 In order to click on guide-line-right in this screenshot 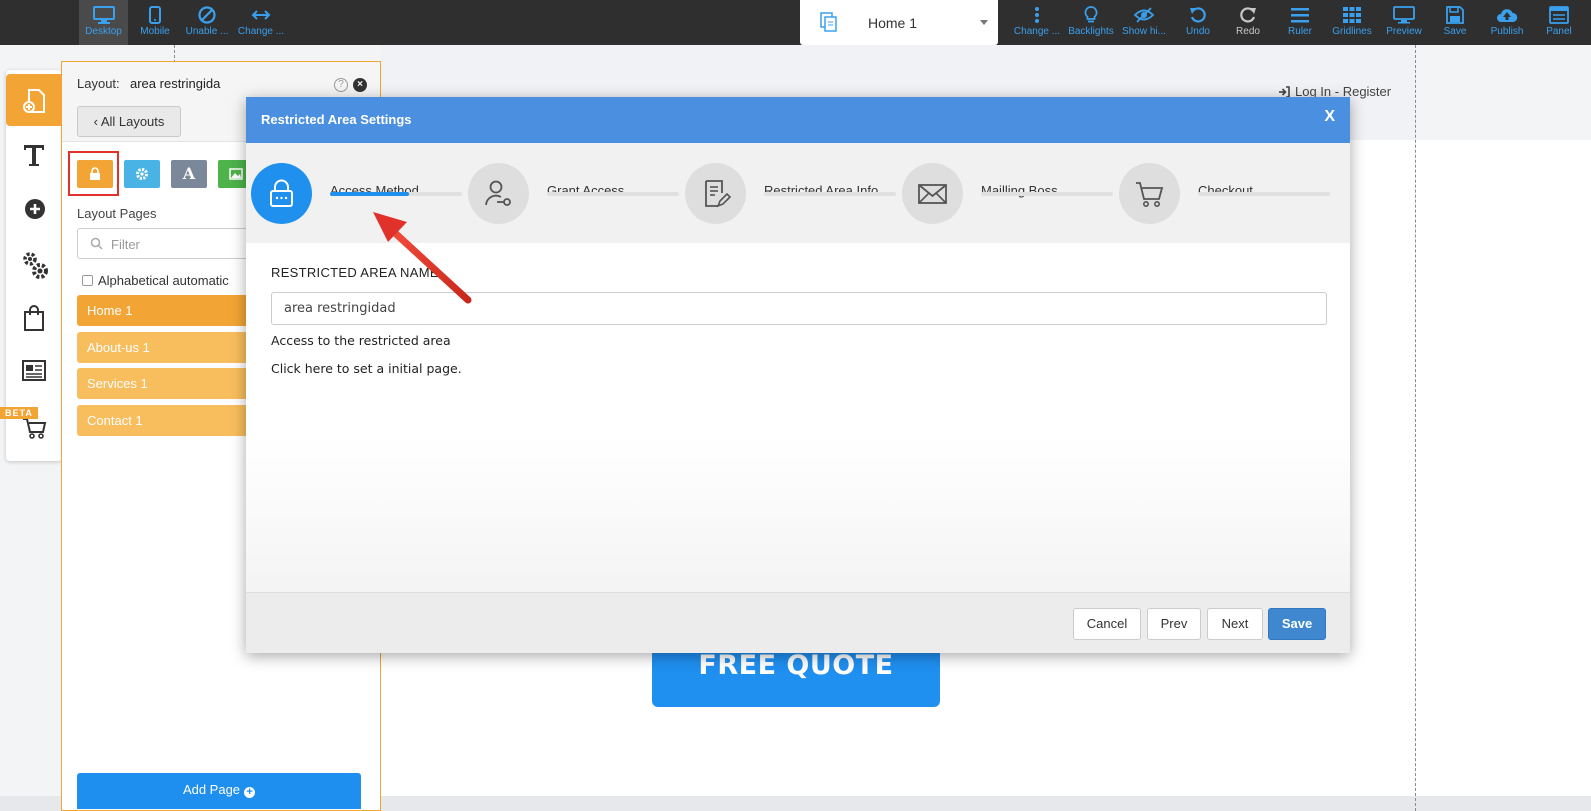, I will do `click(1415, 428)`.